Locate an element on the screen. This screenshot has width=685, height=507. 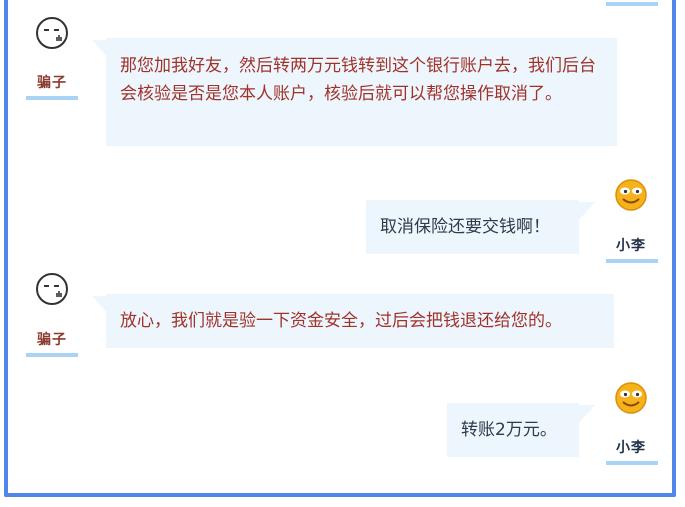
message-text: 转账2万元。 is located at coordinates (509, 430).